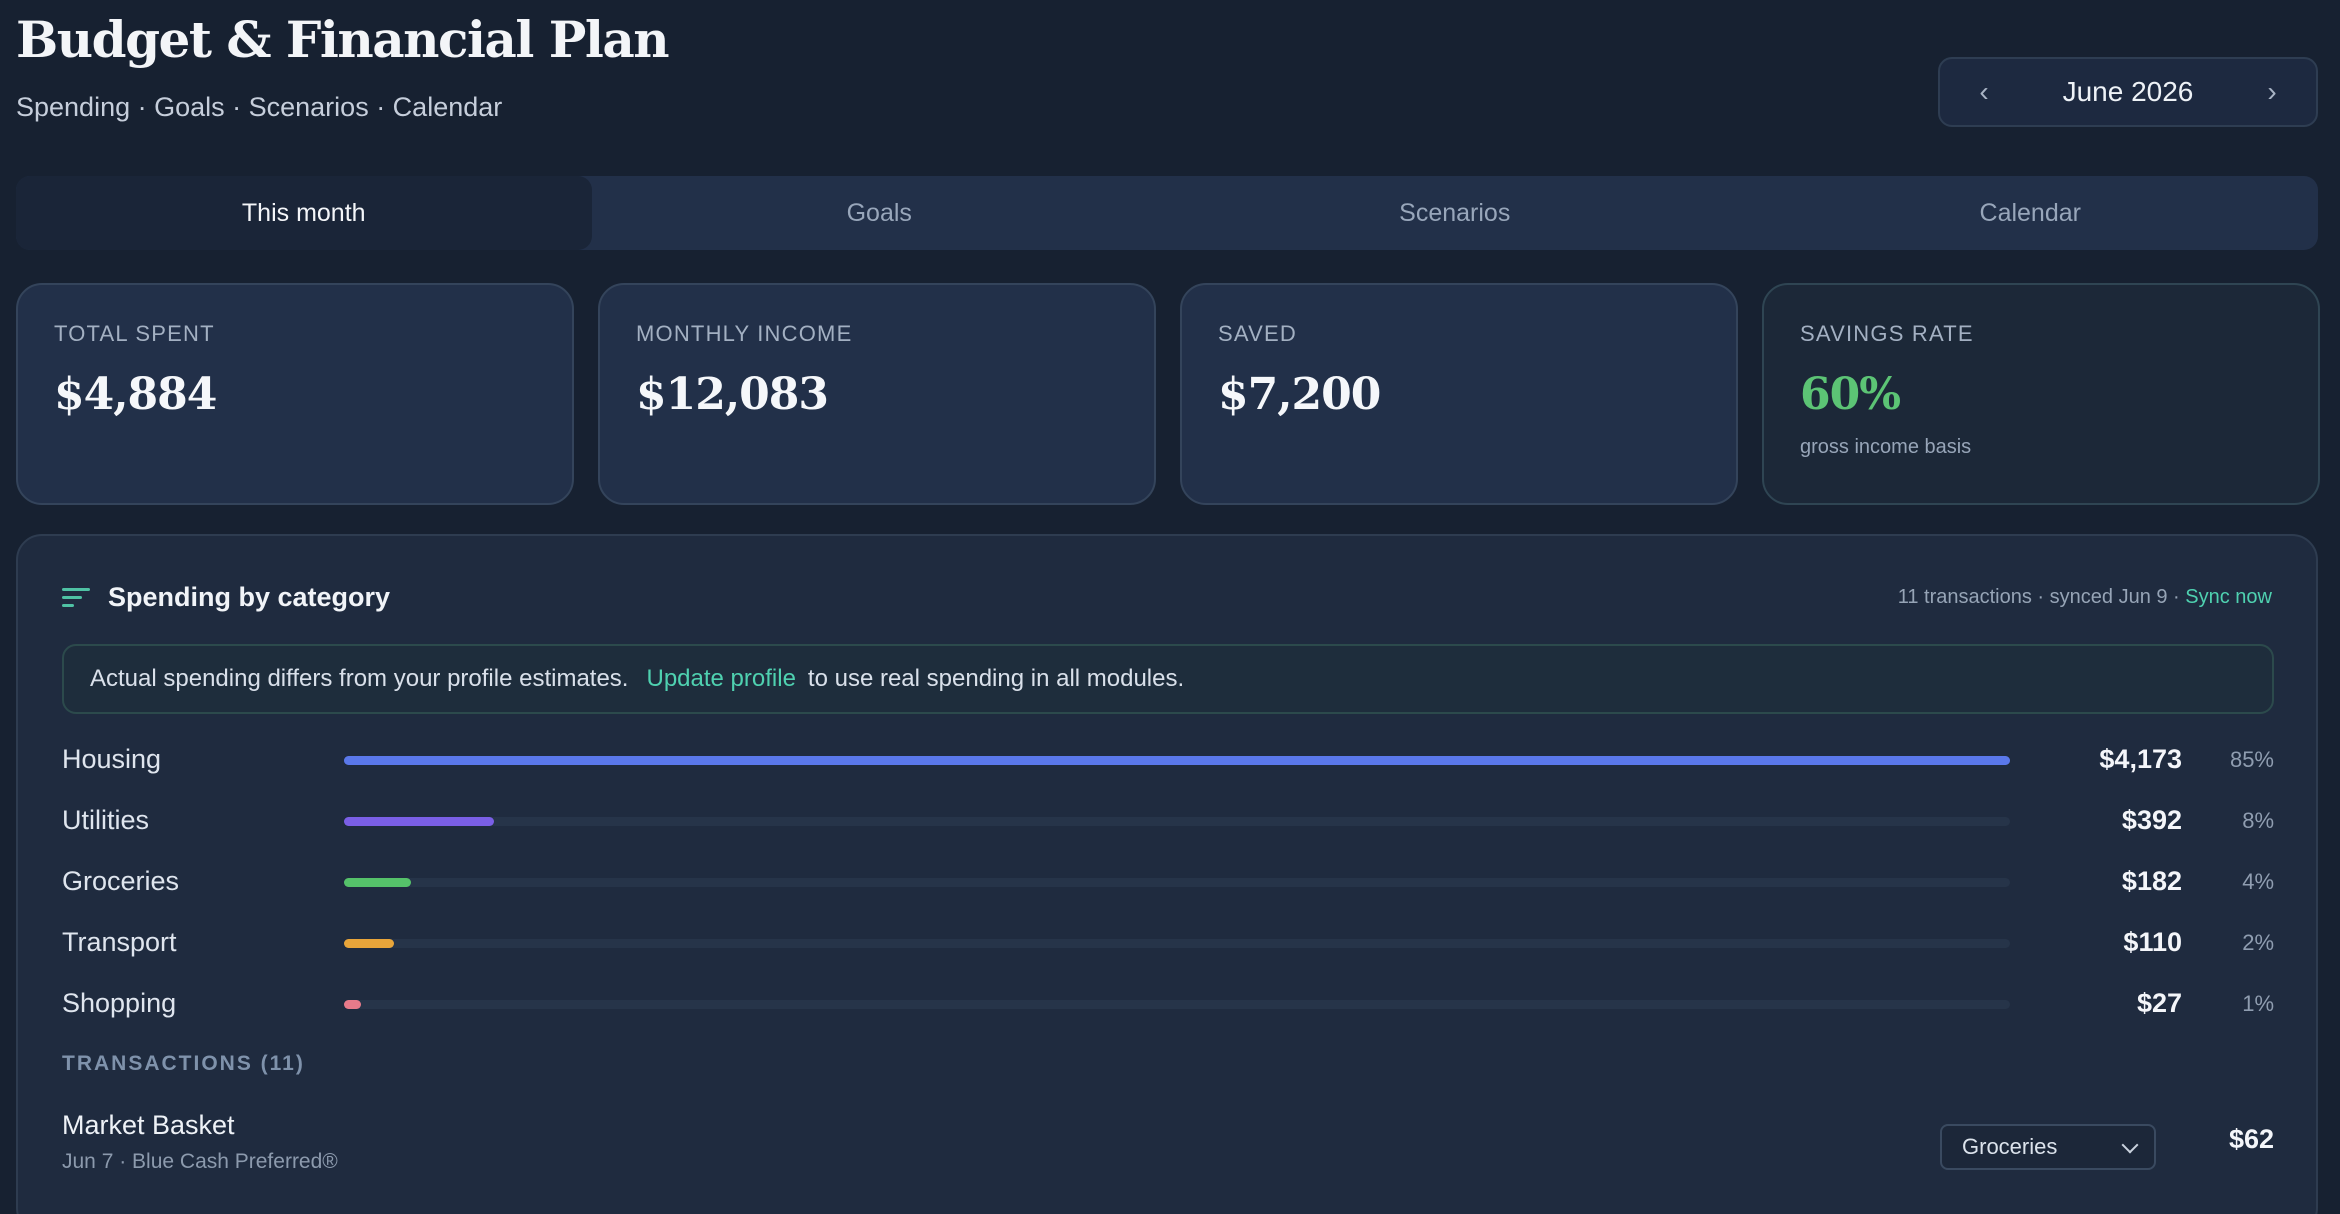 This screenshot has width=2340, height=1214. What do you see at coordinates (2140, 759) in the screenshot?
I see `category-amount: $4,173` at bounding box center [2140, 759].